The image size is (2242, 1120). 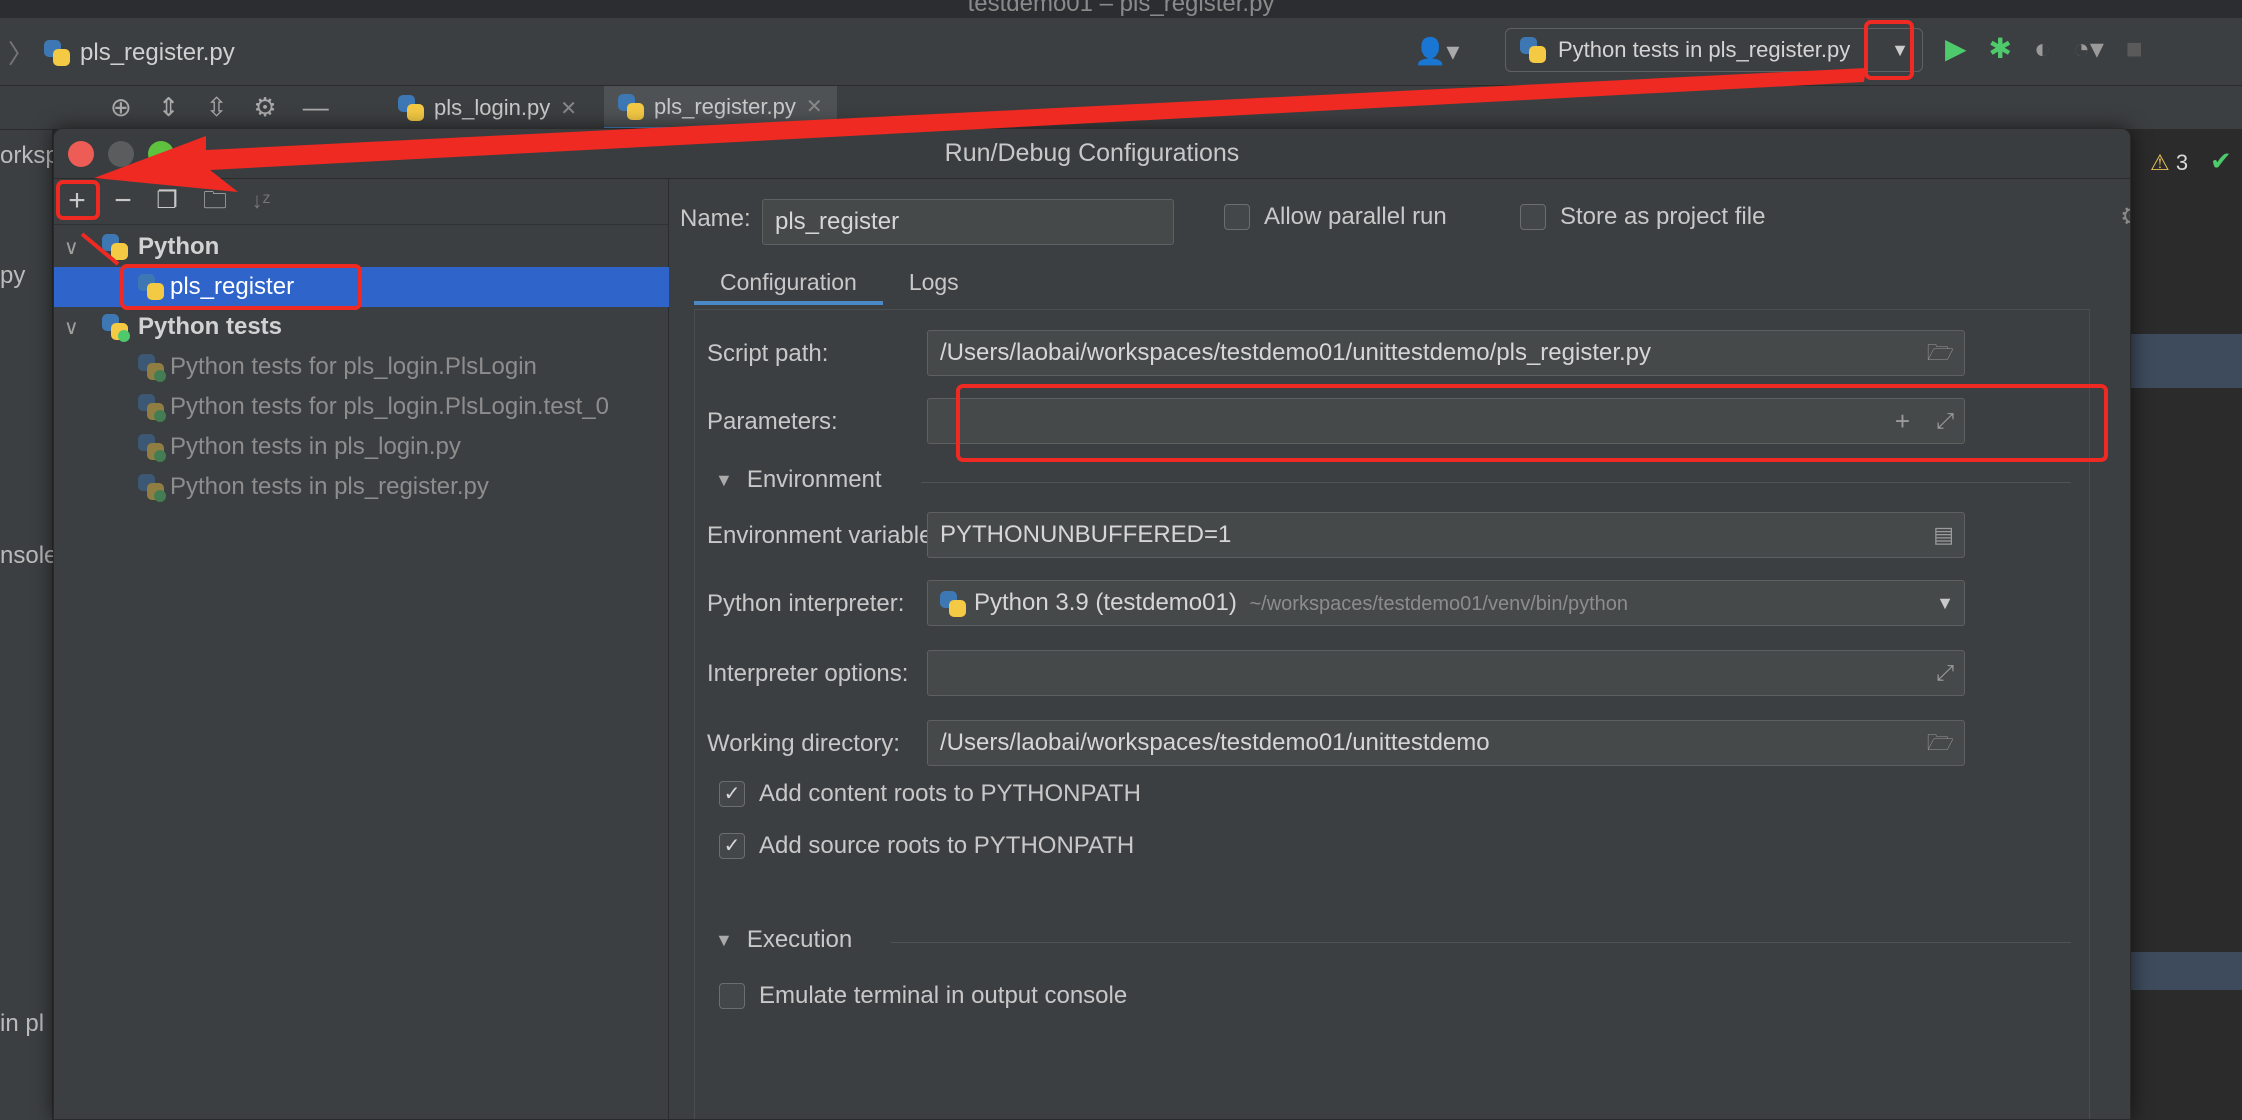 I want to click on script-path-label: Script path:, so click(x=768, y=353).